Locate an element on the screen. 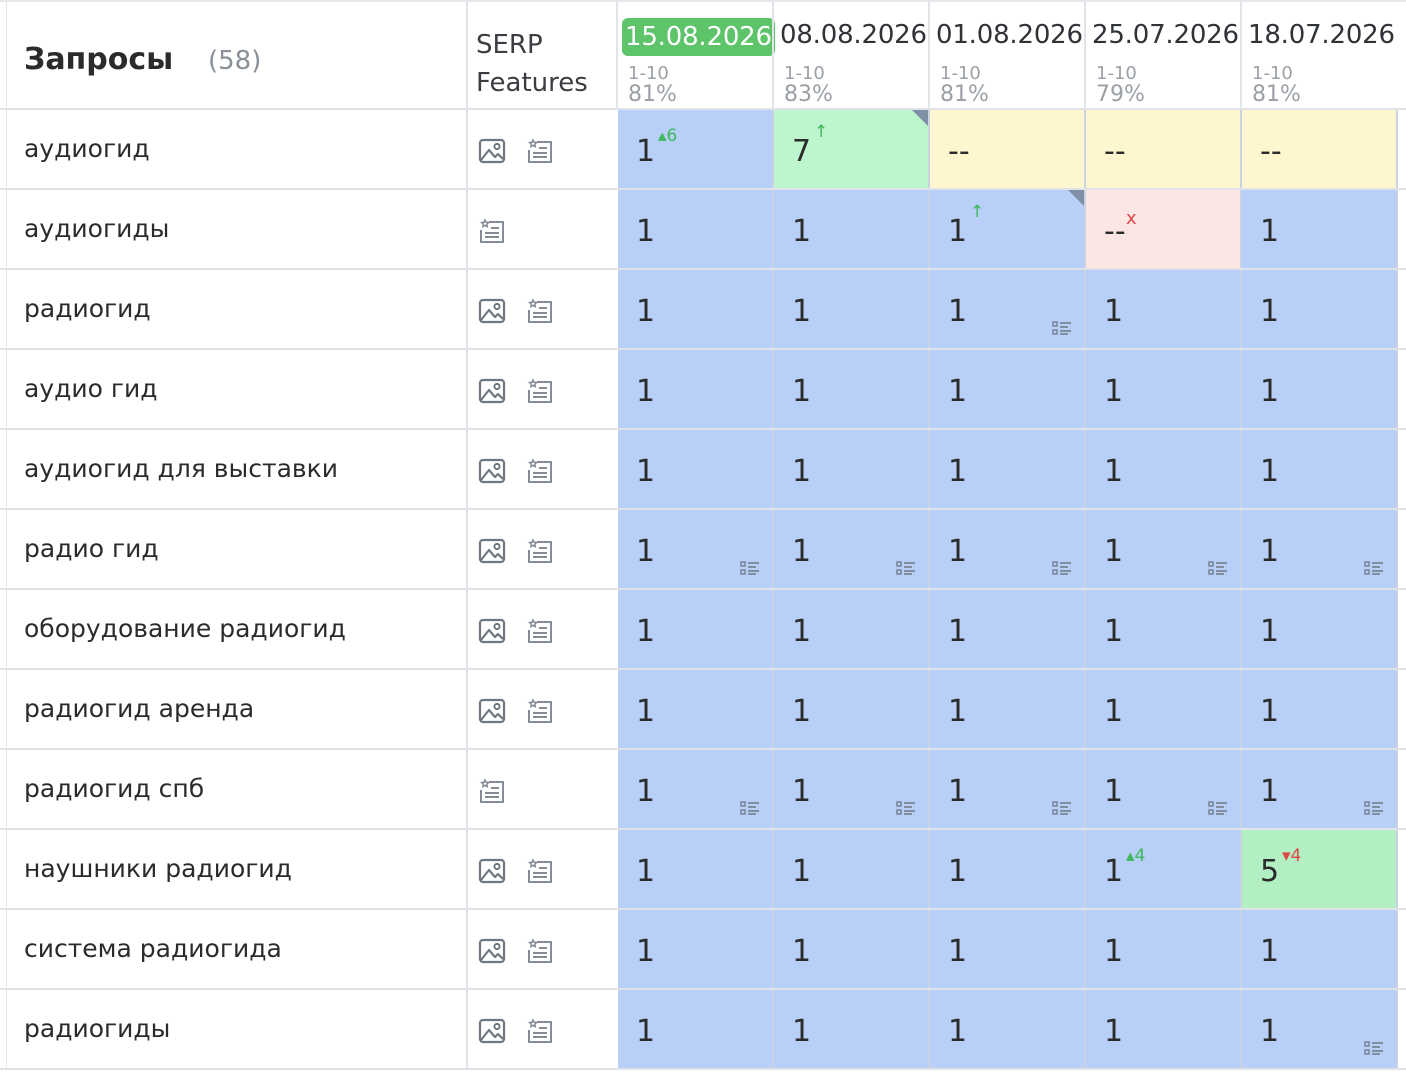 The width and height of the screenshot is (1406, 1082). query-text: аудио гид is located at coordinates (91, 388).